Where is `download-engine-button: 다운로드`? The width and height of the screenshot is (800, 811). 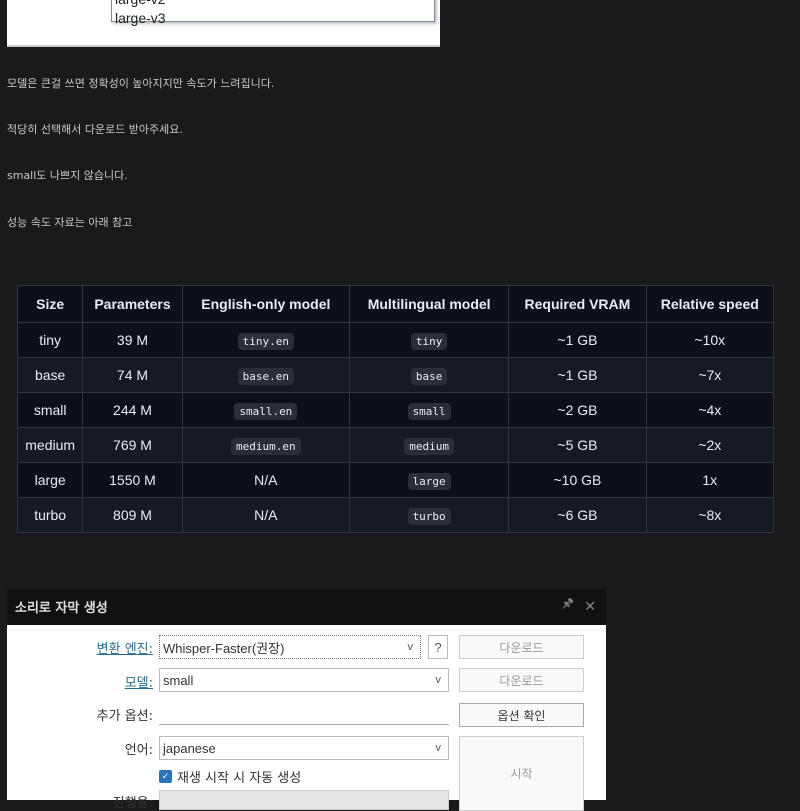 download-engine-button: 다운로드 is located at coordinates (521, 647).